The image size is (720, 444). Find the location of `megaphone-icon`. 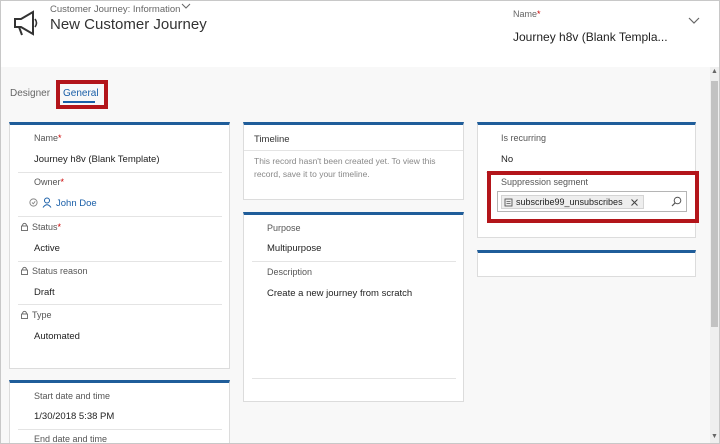

megaphone-icon is located at coordinates (26, 23).